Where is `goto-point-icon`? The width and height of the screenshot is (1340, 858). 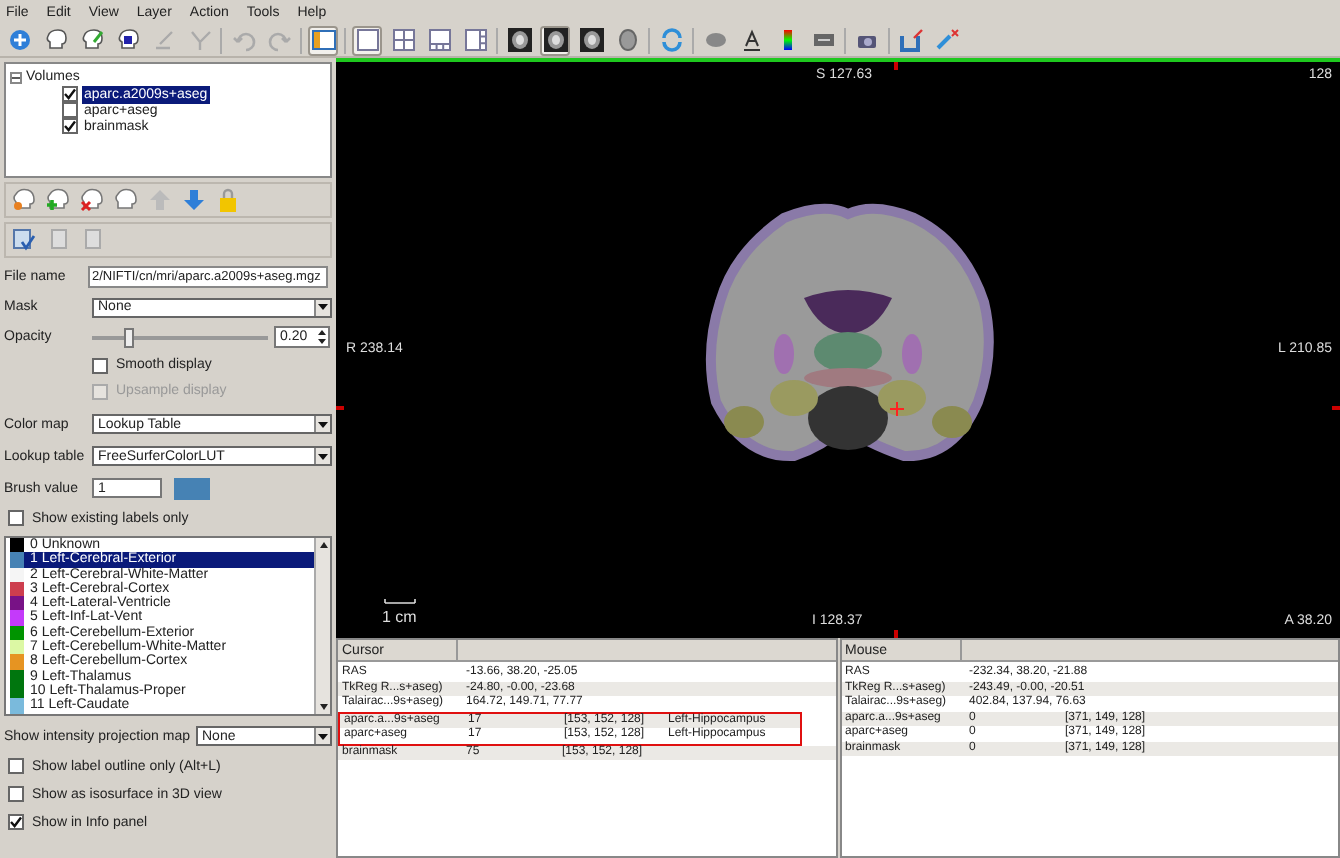 goto-point-icon is located at coordinates (947, 40).